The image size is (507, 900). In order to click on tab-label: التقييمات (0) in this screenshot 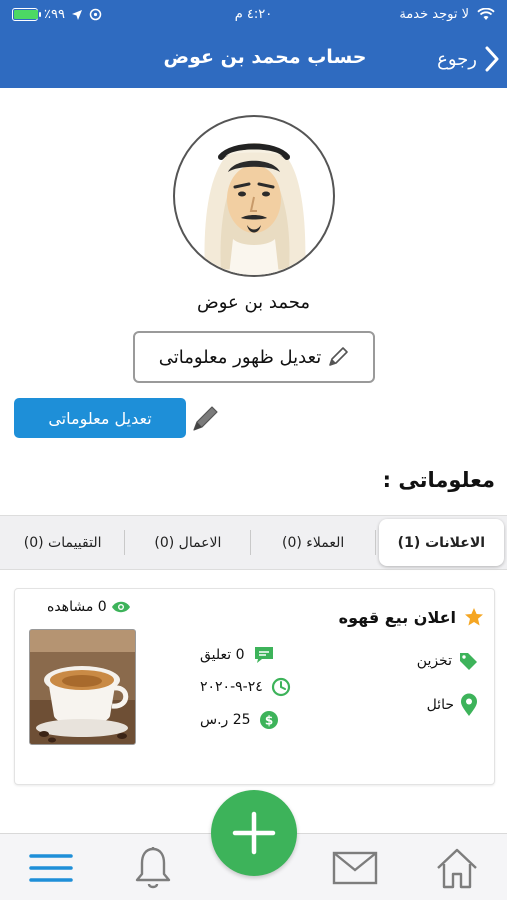, I will do `click(62, 542)`.